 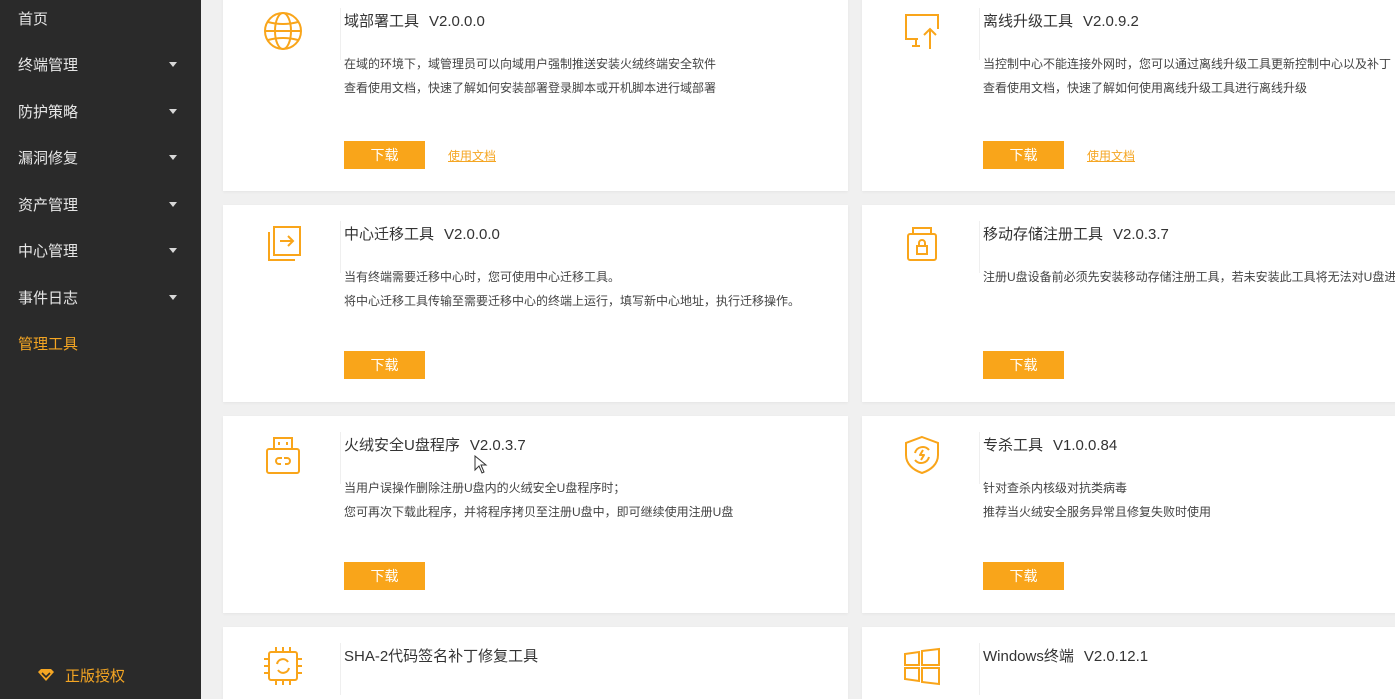 I want to click on tool-name: 域部署工具, so click(x=382, y=21).